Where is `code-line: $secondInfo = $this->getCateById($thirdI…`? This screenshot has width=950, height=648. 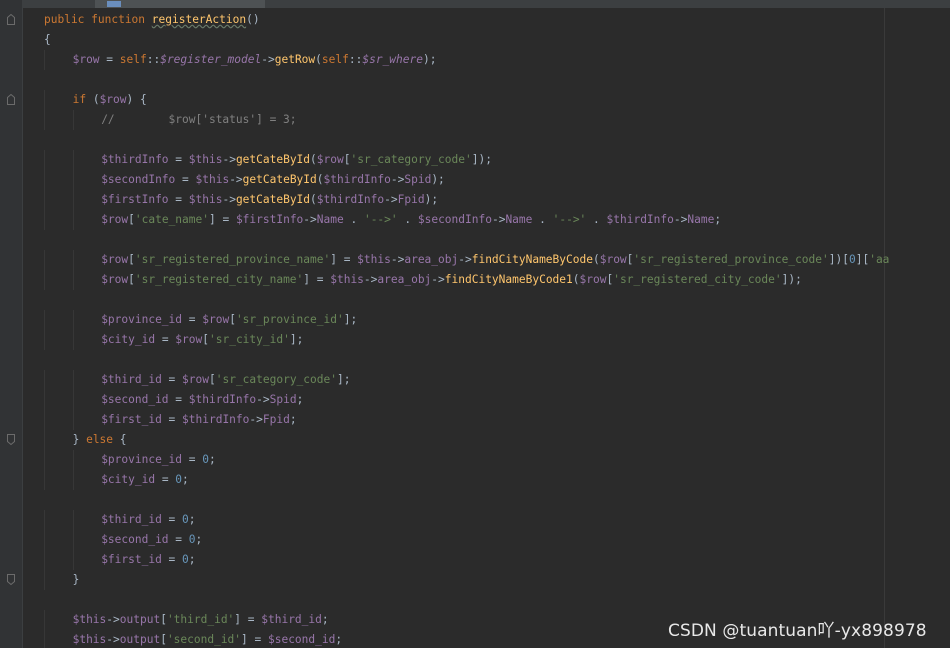
code-line: $secondInfo = $this->getCateById($thirdI… is located at coordinates (497, 180).